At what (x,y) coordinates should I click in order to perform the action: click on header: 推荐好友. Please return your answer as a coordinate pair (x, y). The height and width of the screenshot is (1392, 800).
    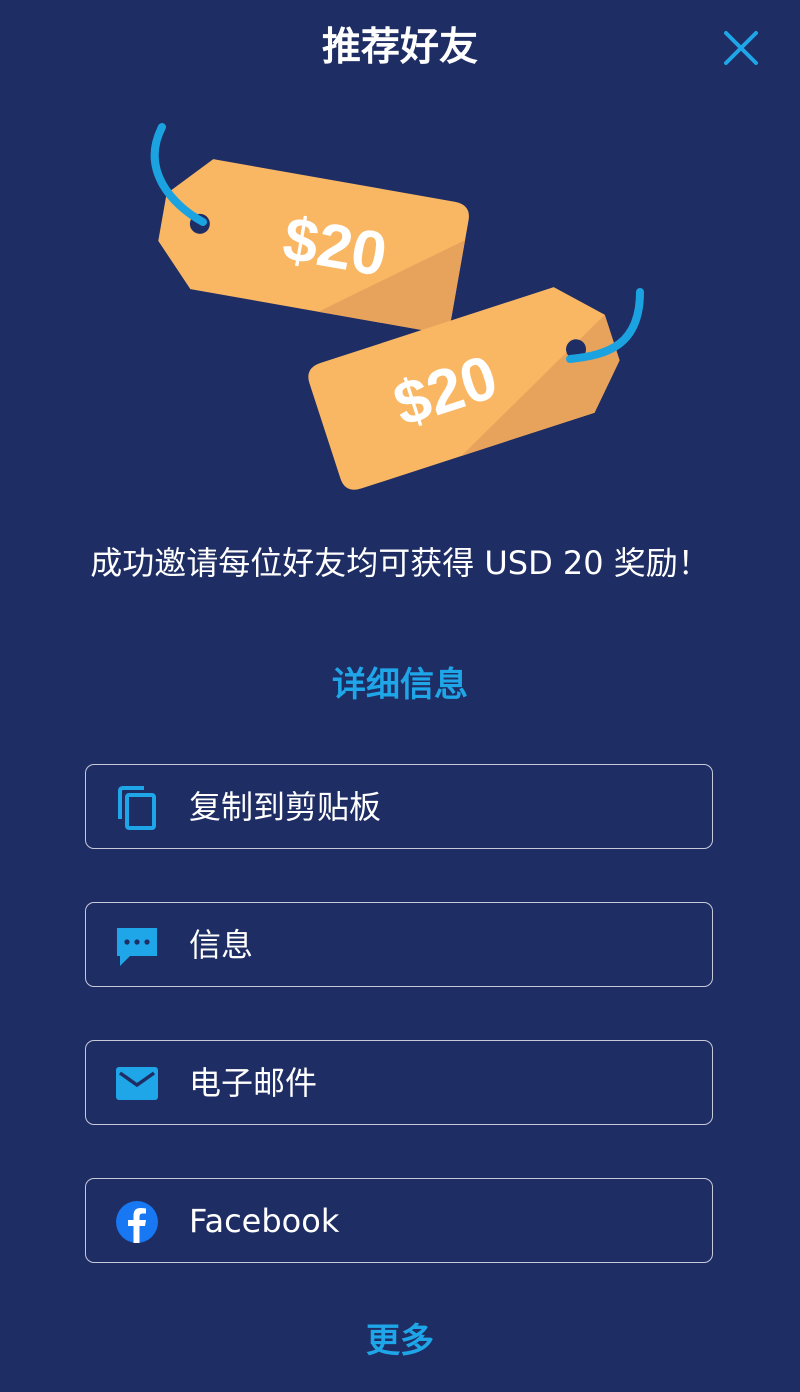
    Looking at the image, I should click on (400, 50).